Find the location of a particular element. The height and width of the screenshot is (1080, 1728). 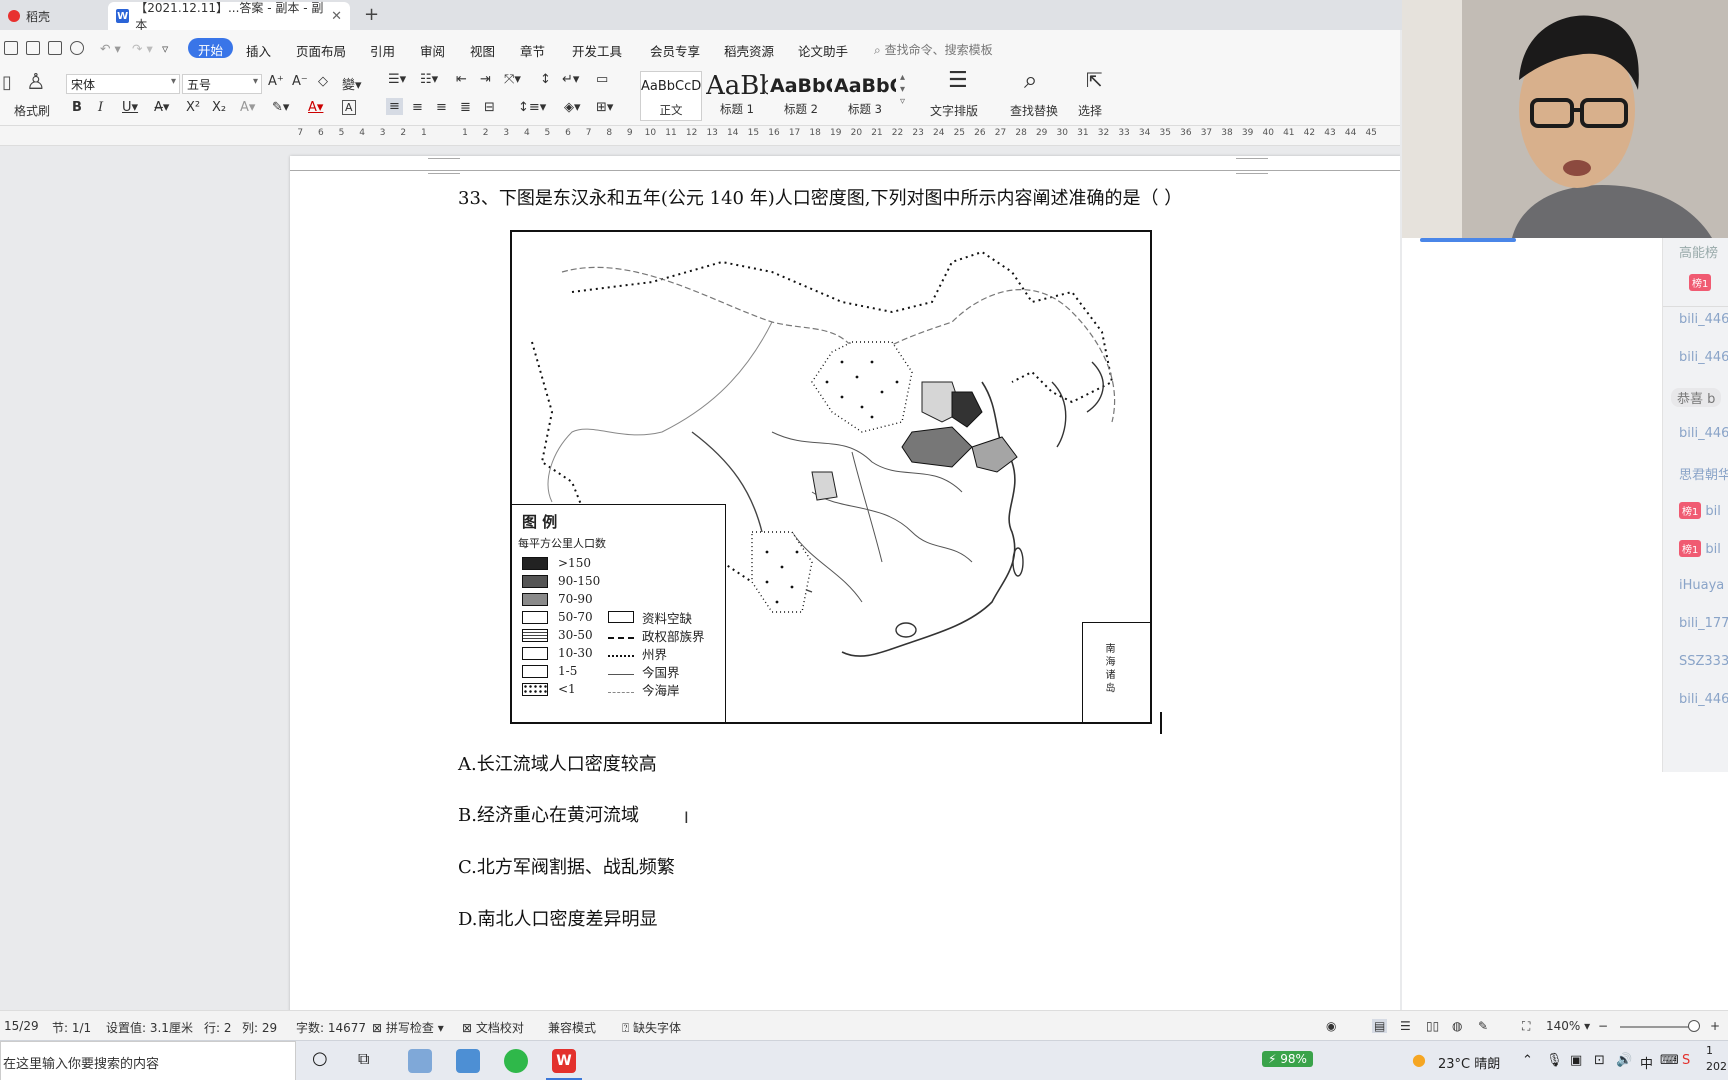

chat-user: bili_177 is located at coordinates (1703, 623).